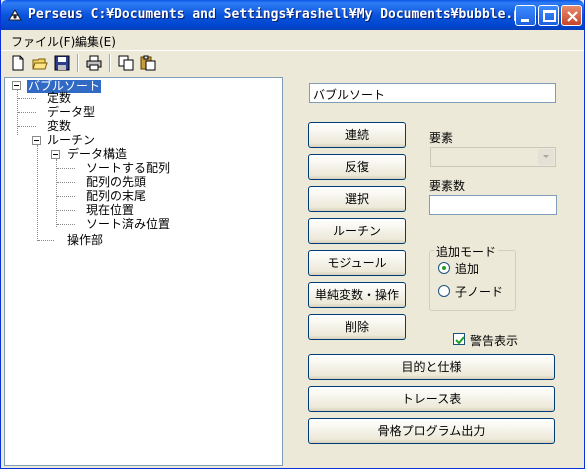 The width and height of the screenshot is (585, 469). What do you see at coordinates (357, 263) in the screenshot?
I see `module-button: モジュール` at bounding box center [357, 263].